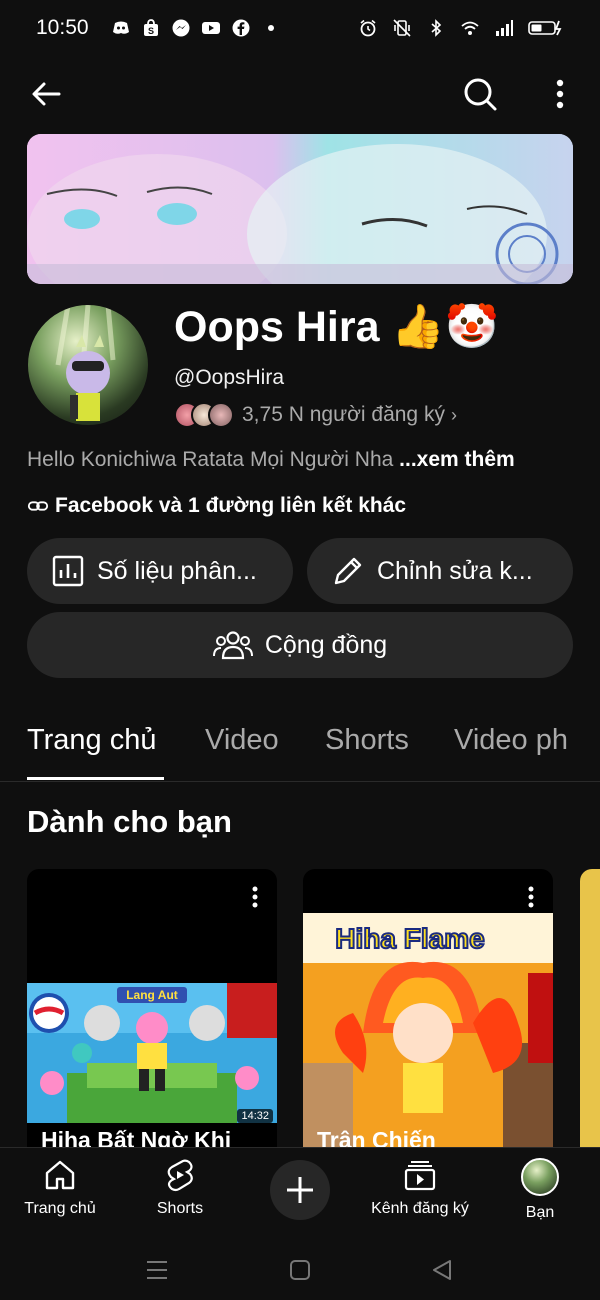 The height and width of the screenshot is (1300, 600). What do you see at coordinates (211, 28) in the screenshot?
I see `youtube-icon` at bounding box center [211, 28].